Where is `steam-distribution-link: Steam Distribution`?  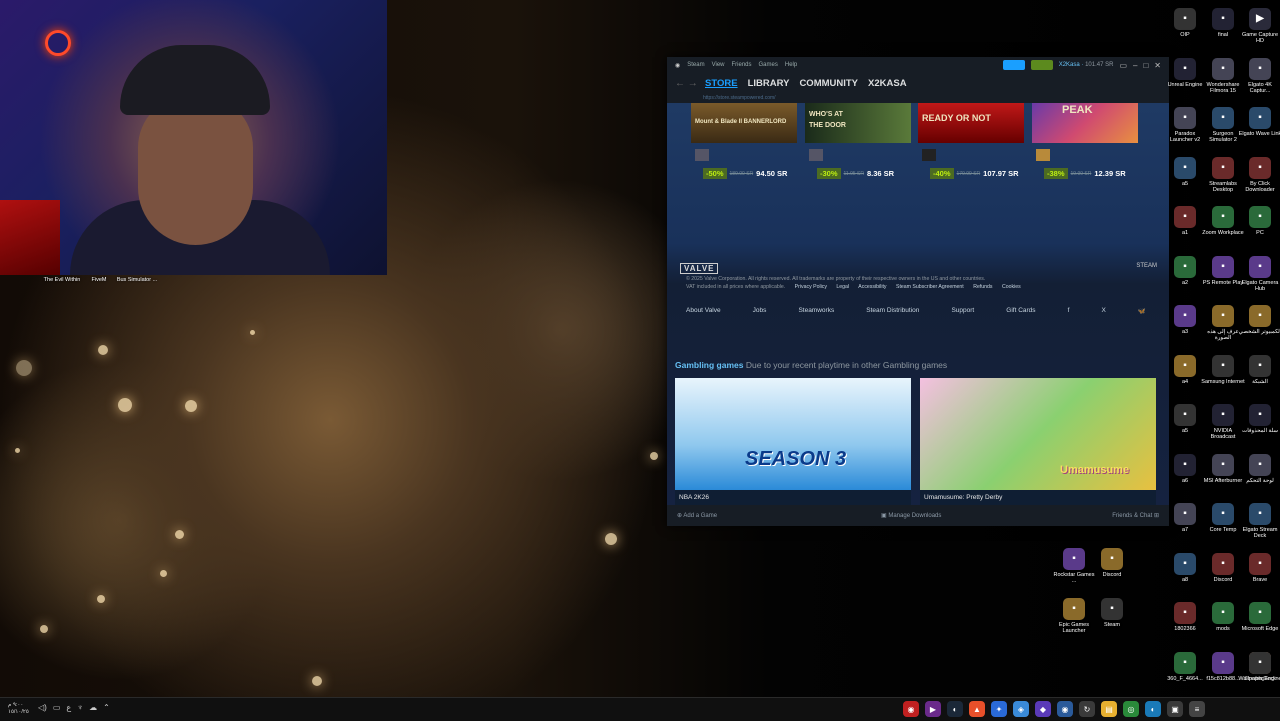 steam-distribution-link: Steam Distribution is located at coordinates (892, 311).